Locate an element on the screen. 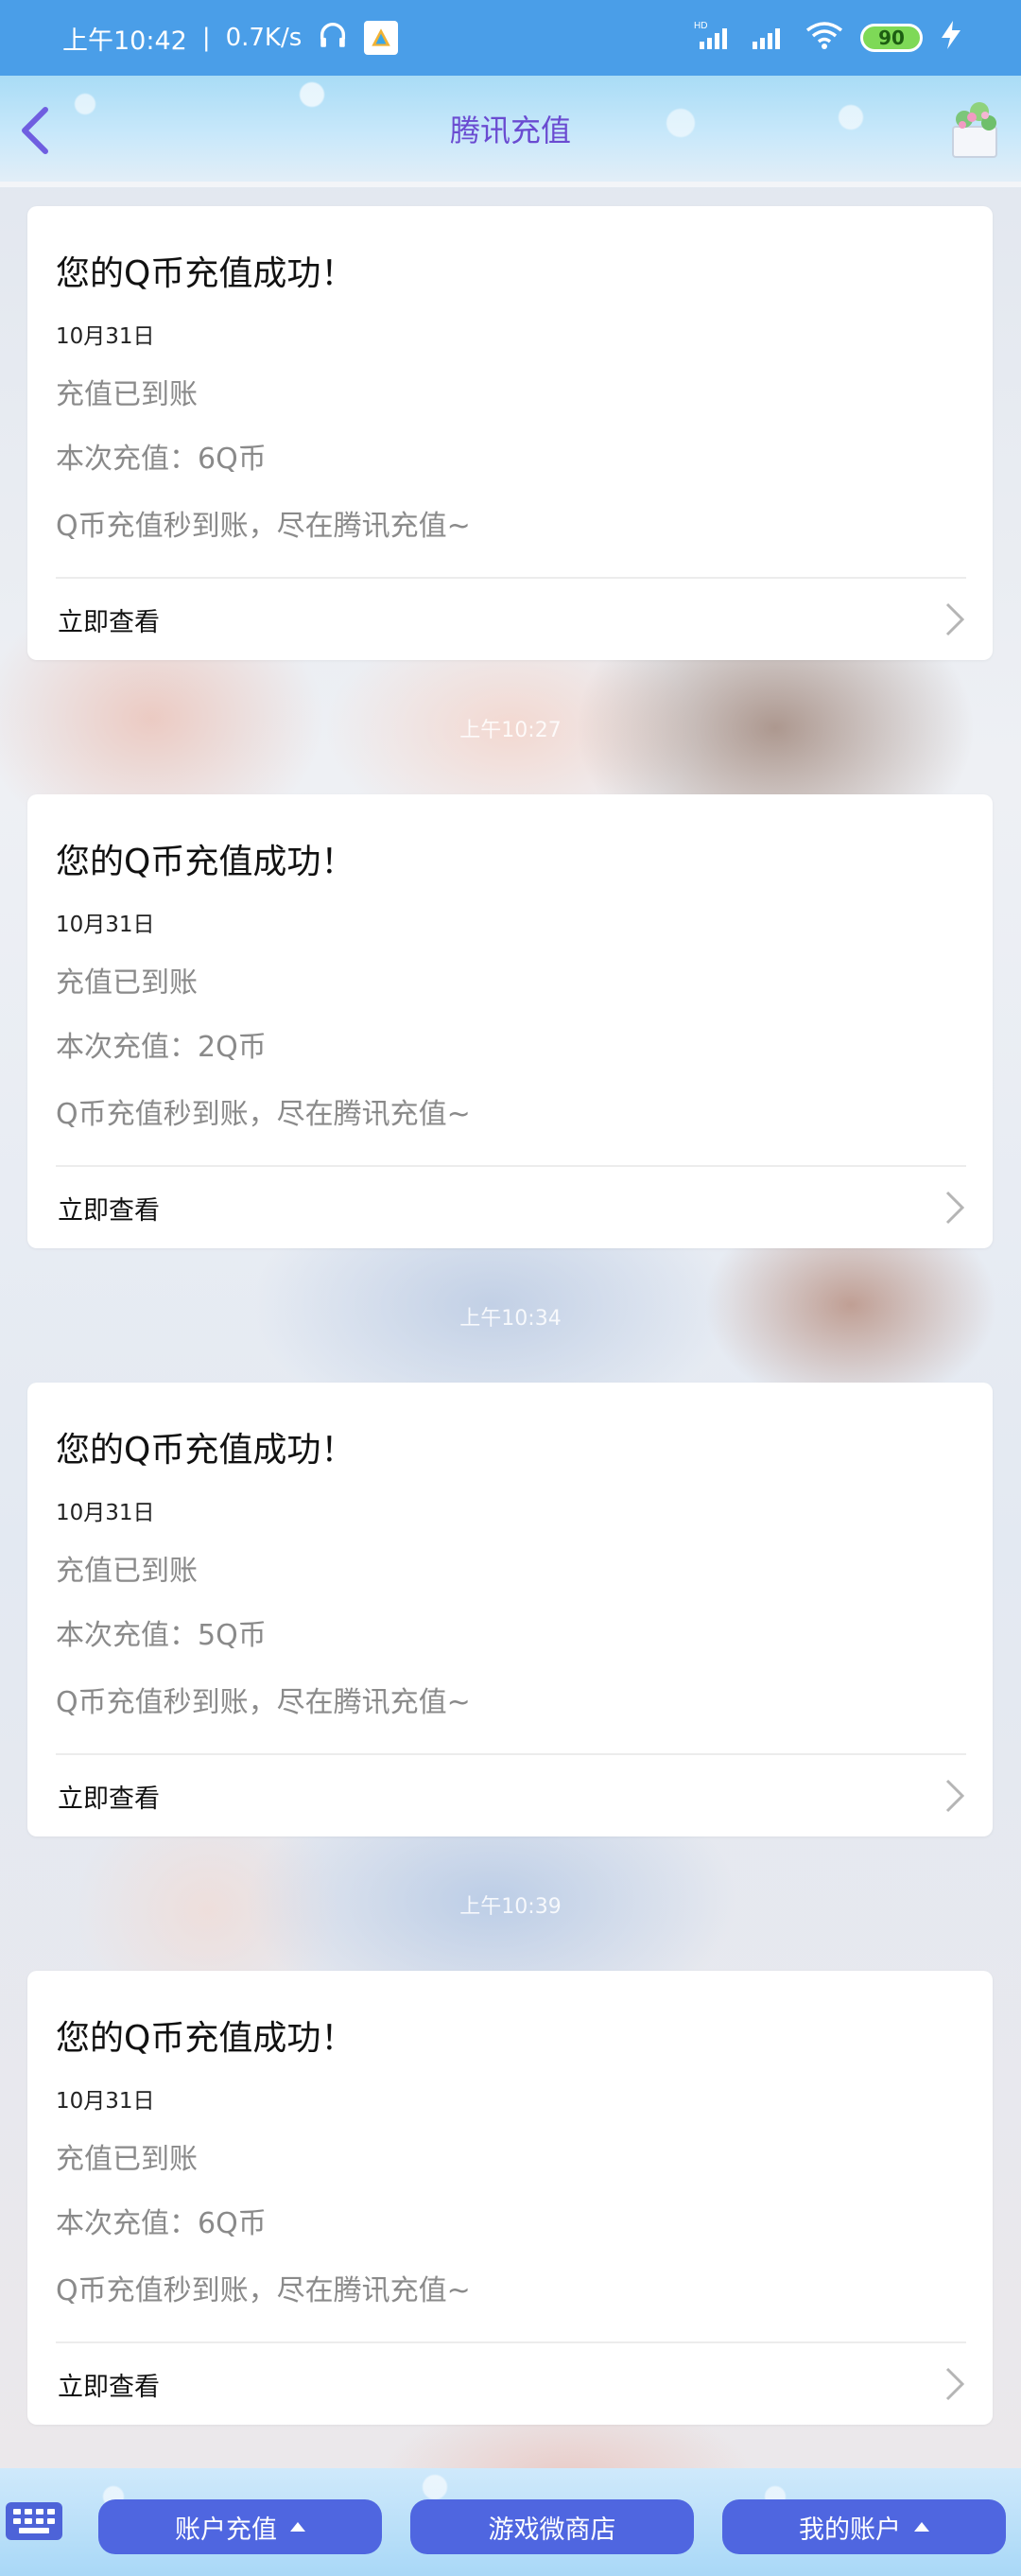 The height and width of the screenshot is (2576, 1021). message-timestamp: 上午10:34 is located at coordinates (510, 1319).